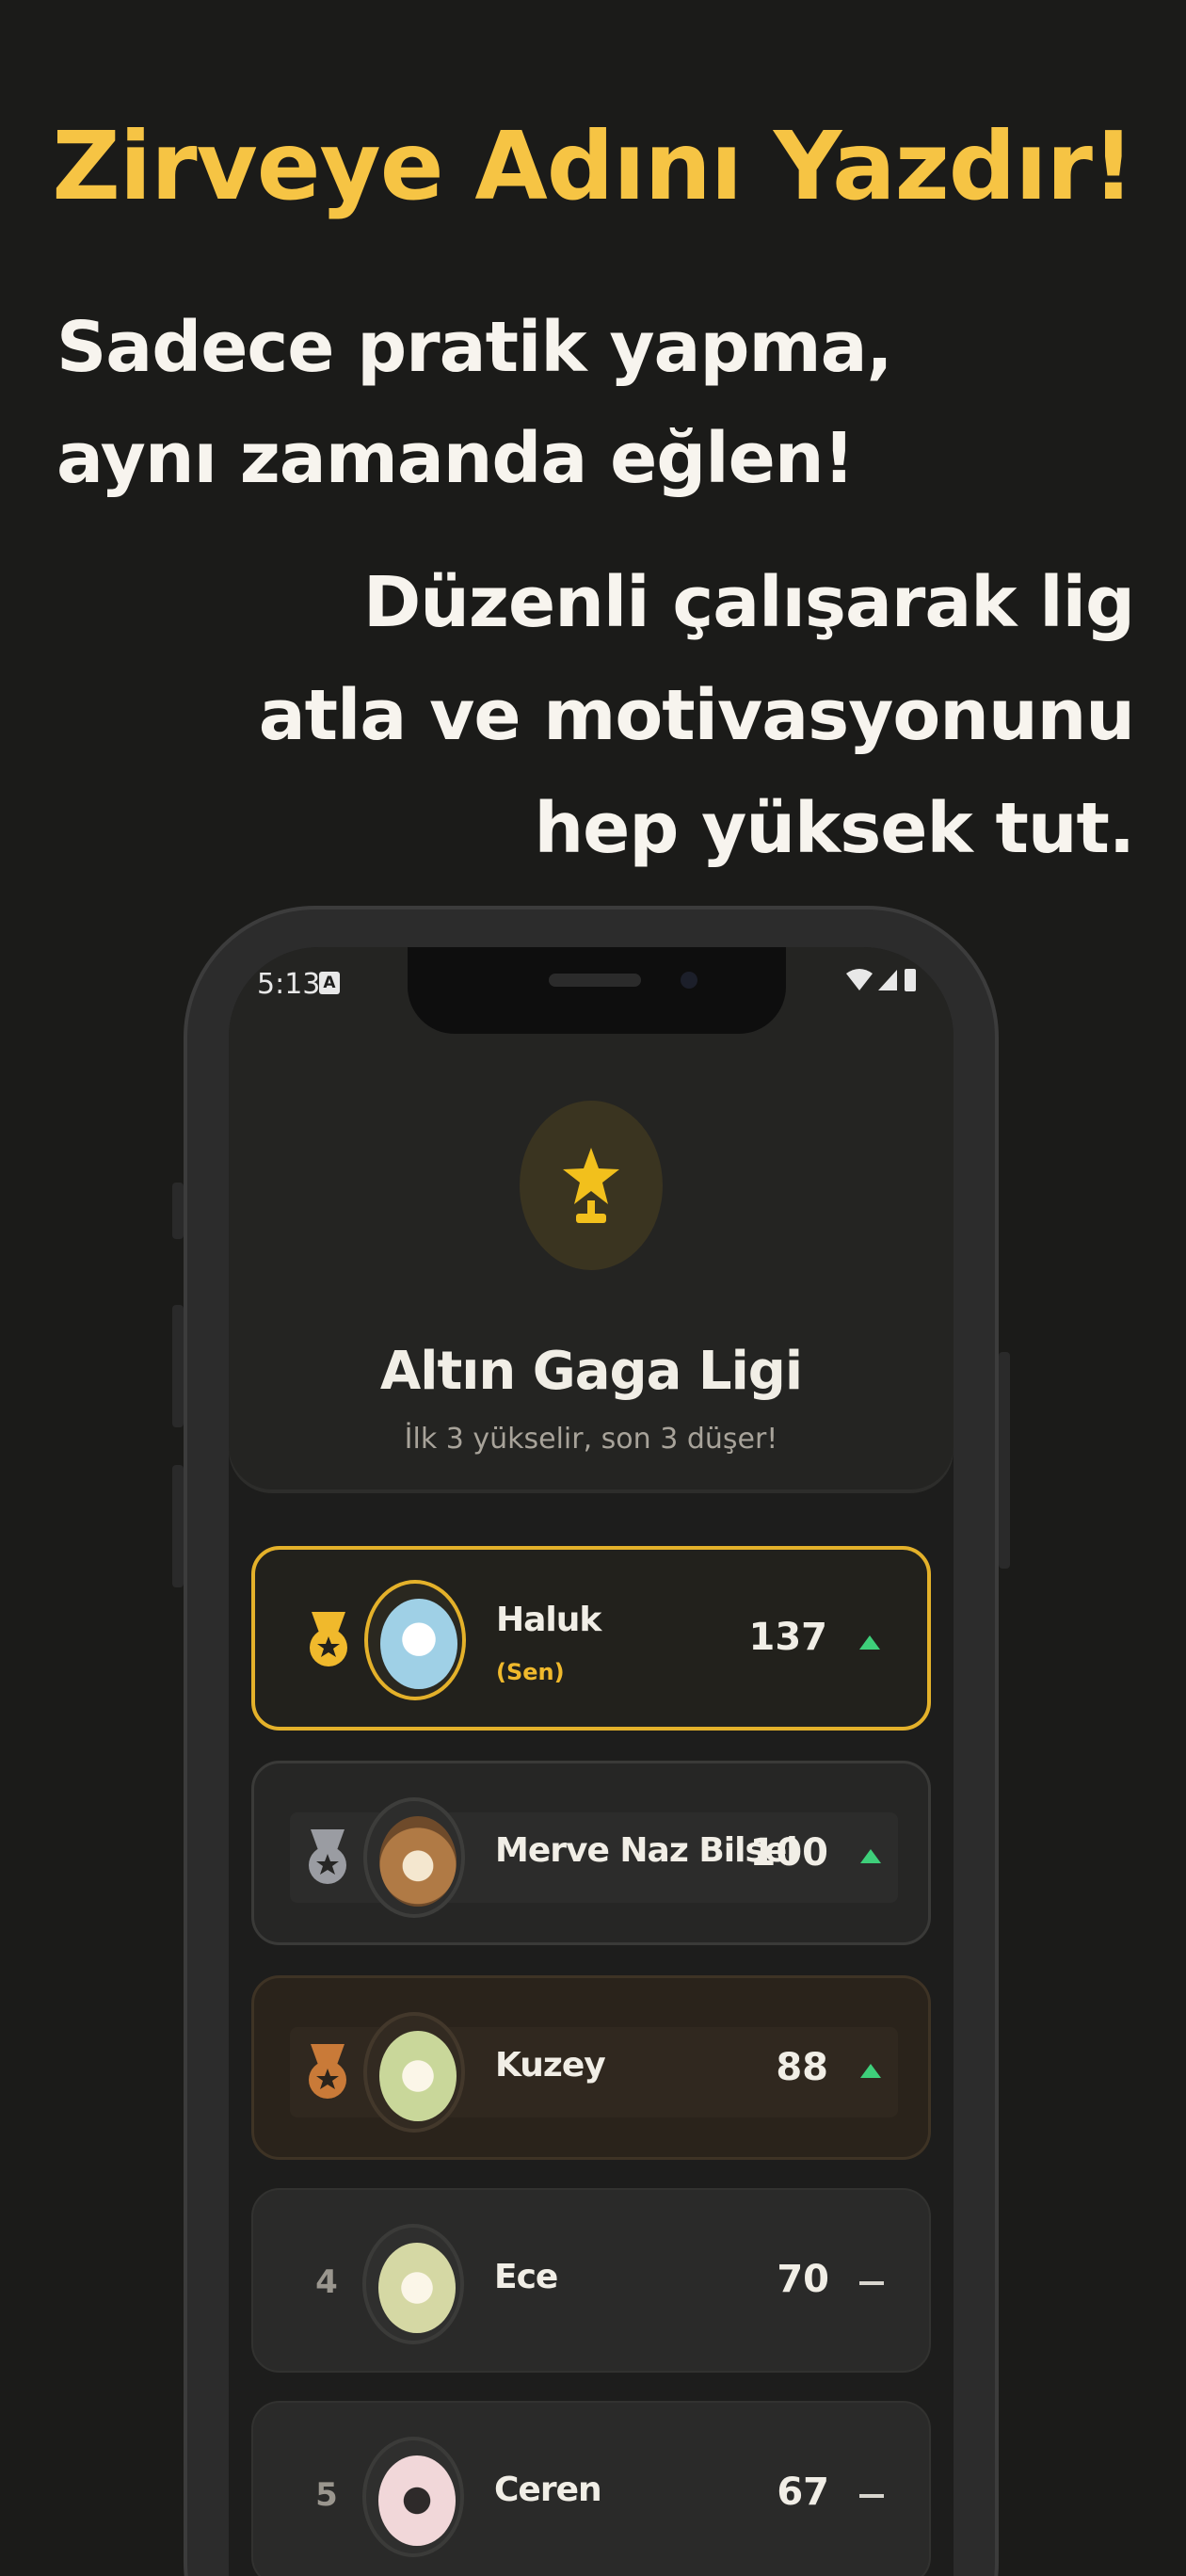 This screenshot has height=2576, width=1186. I want to click on user-name: Haluk, so click(548, 1620).